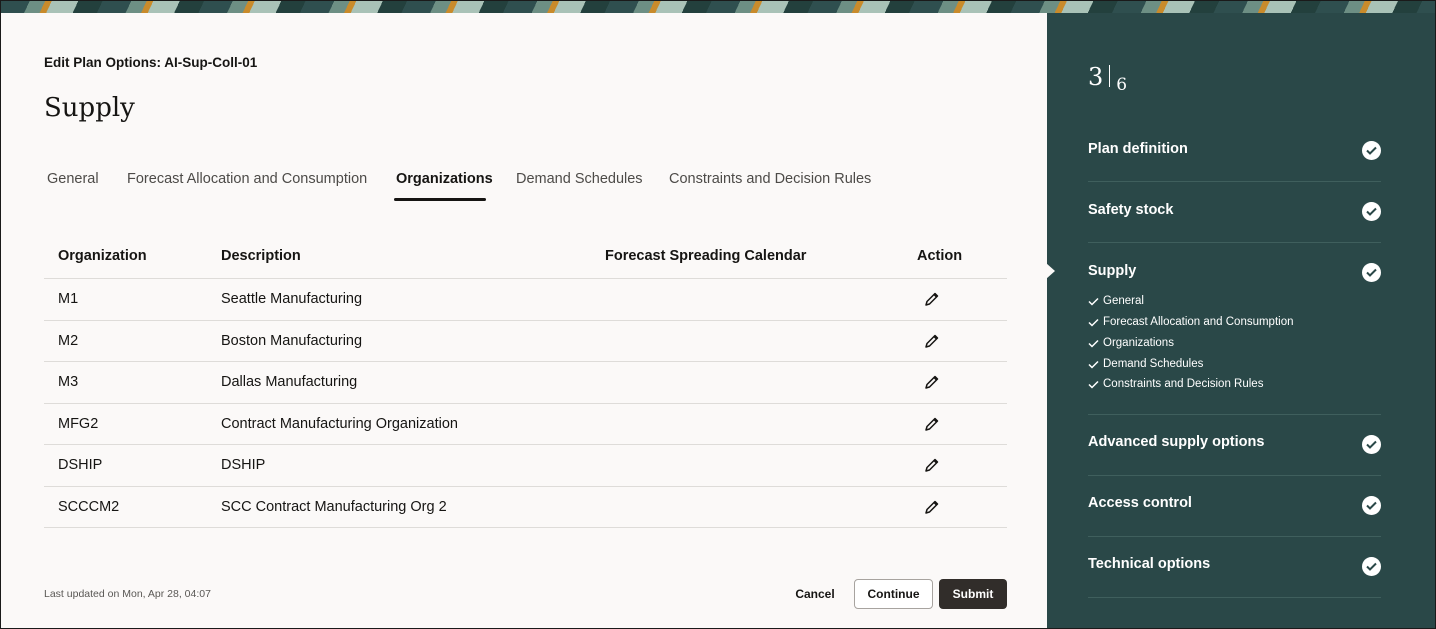 Image resolution: width=1436 pixels, height=629 pixels. What do you see at coordinates (893, 594) in the screenshot?
I see `continue-button: Continue` at bounding box center [893, 594].